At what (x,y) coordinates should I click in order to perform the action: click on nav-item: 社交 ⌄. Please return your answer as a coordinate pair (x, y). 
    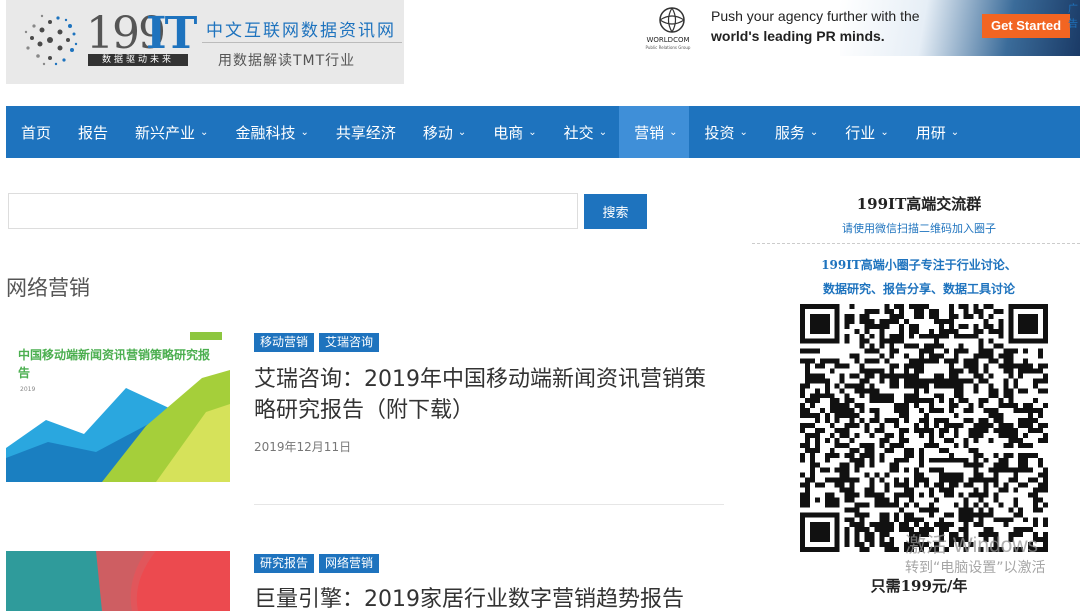
    Looking at the image, I should click on (584, 132).